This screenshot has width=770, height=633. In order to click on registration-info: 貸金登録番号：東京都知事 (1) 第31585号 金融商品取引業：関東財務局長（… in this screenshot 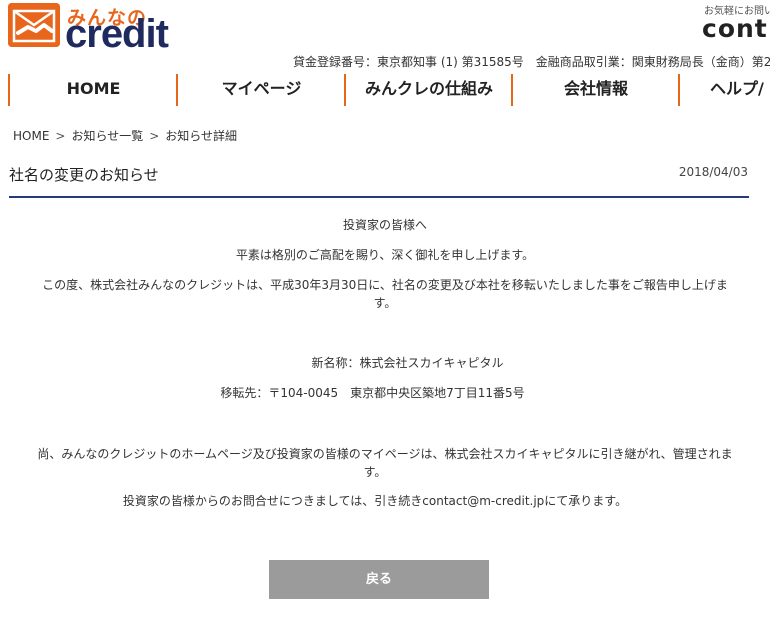, I will do `click(531, 62)`.